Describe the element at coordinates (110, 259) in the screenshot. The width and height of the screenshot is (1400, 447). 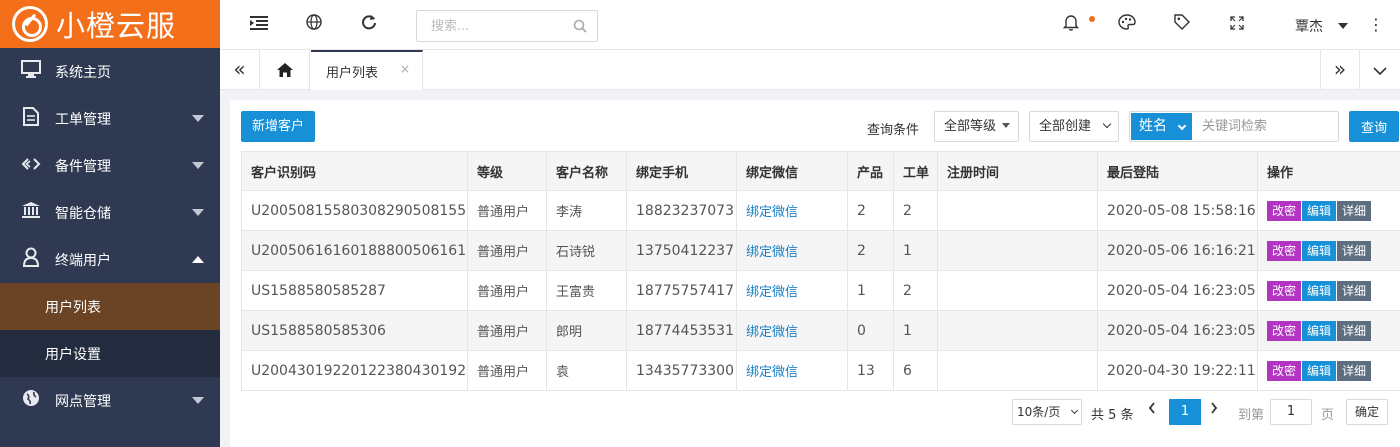
I see `sidebar-item-end-users: 终端用户` at that location.